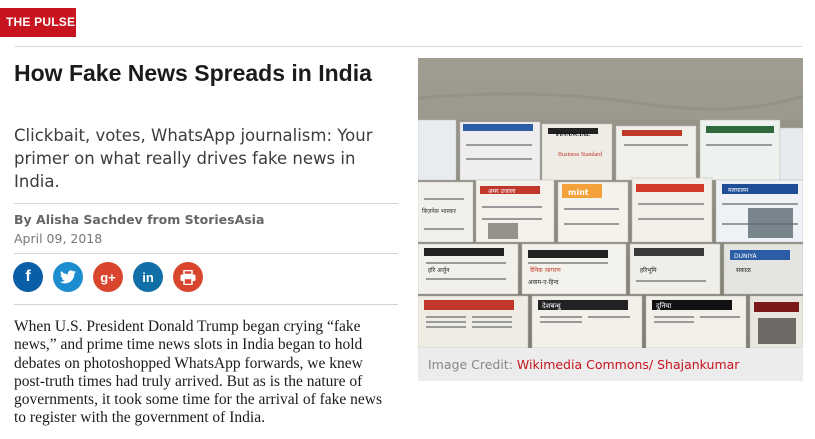  Describe the element at coordinates (648, 270) in the screenshot. I see `masthead-text: हरिभूमि` at that location.